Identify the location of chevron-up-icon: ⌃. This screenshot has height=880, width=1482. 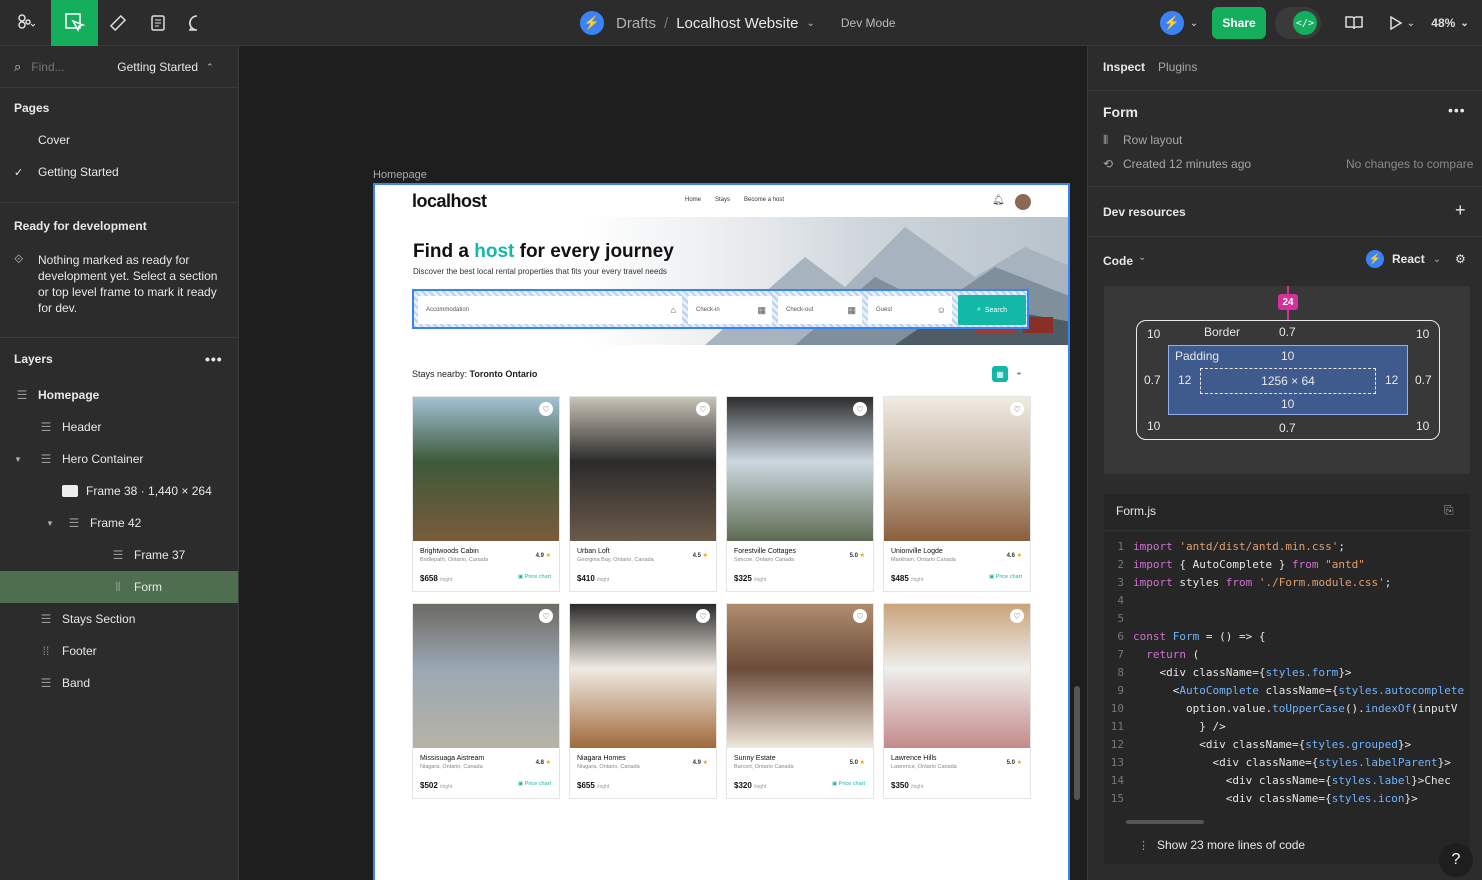
(210, 67).